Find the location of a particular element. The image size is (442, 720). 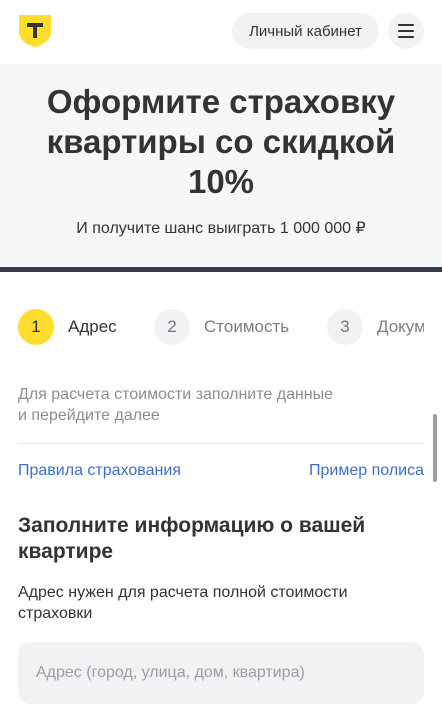

hero-title-line: квартиры со скидкой is located at coordinates (221, 141).